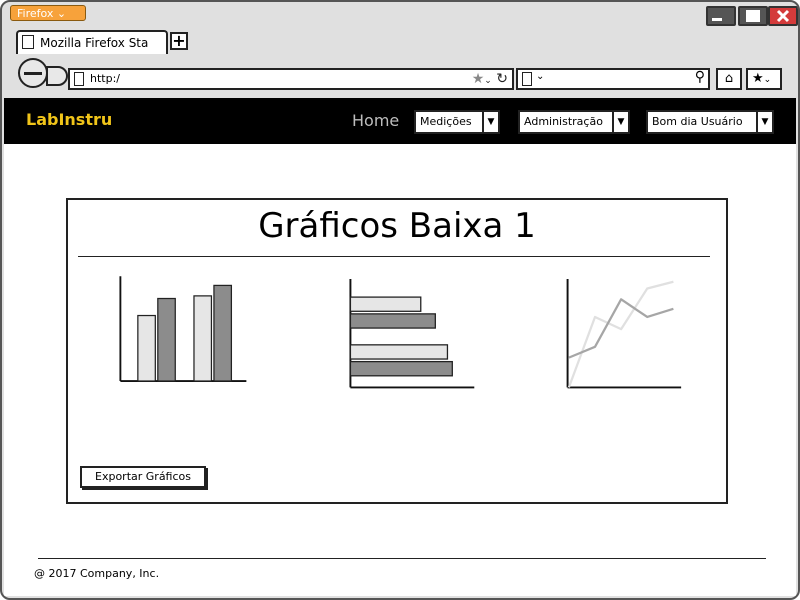 The image size is (800, 600). What do you see at coordinates (143, 477) in the screenshot?
I see `export-charts-button: Exportar Gráficos` at bounding box center [143, 477].